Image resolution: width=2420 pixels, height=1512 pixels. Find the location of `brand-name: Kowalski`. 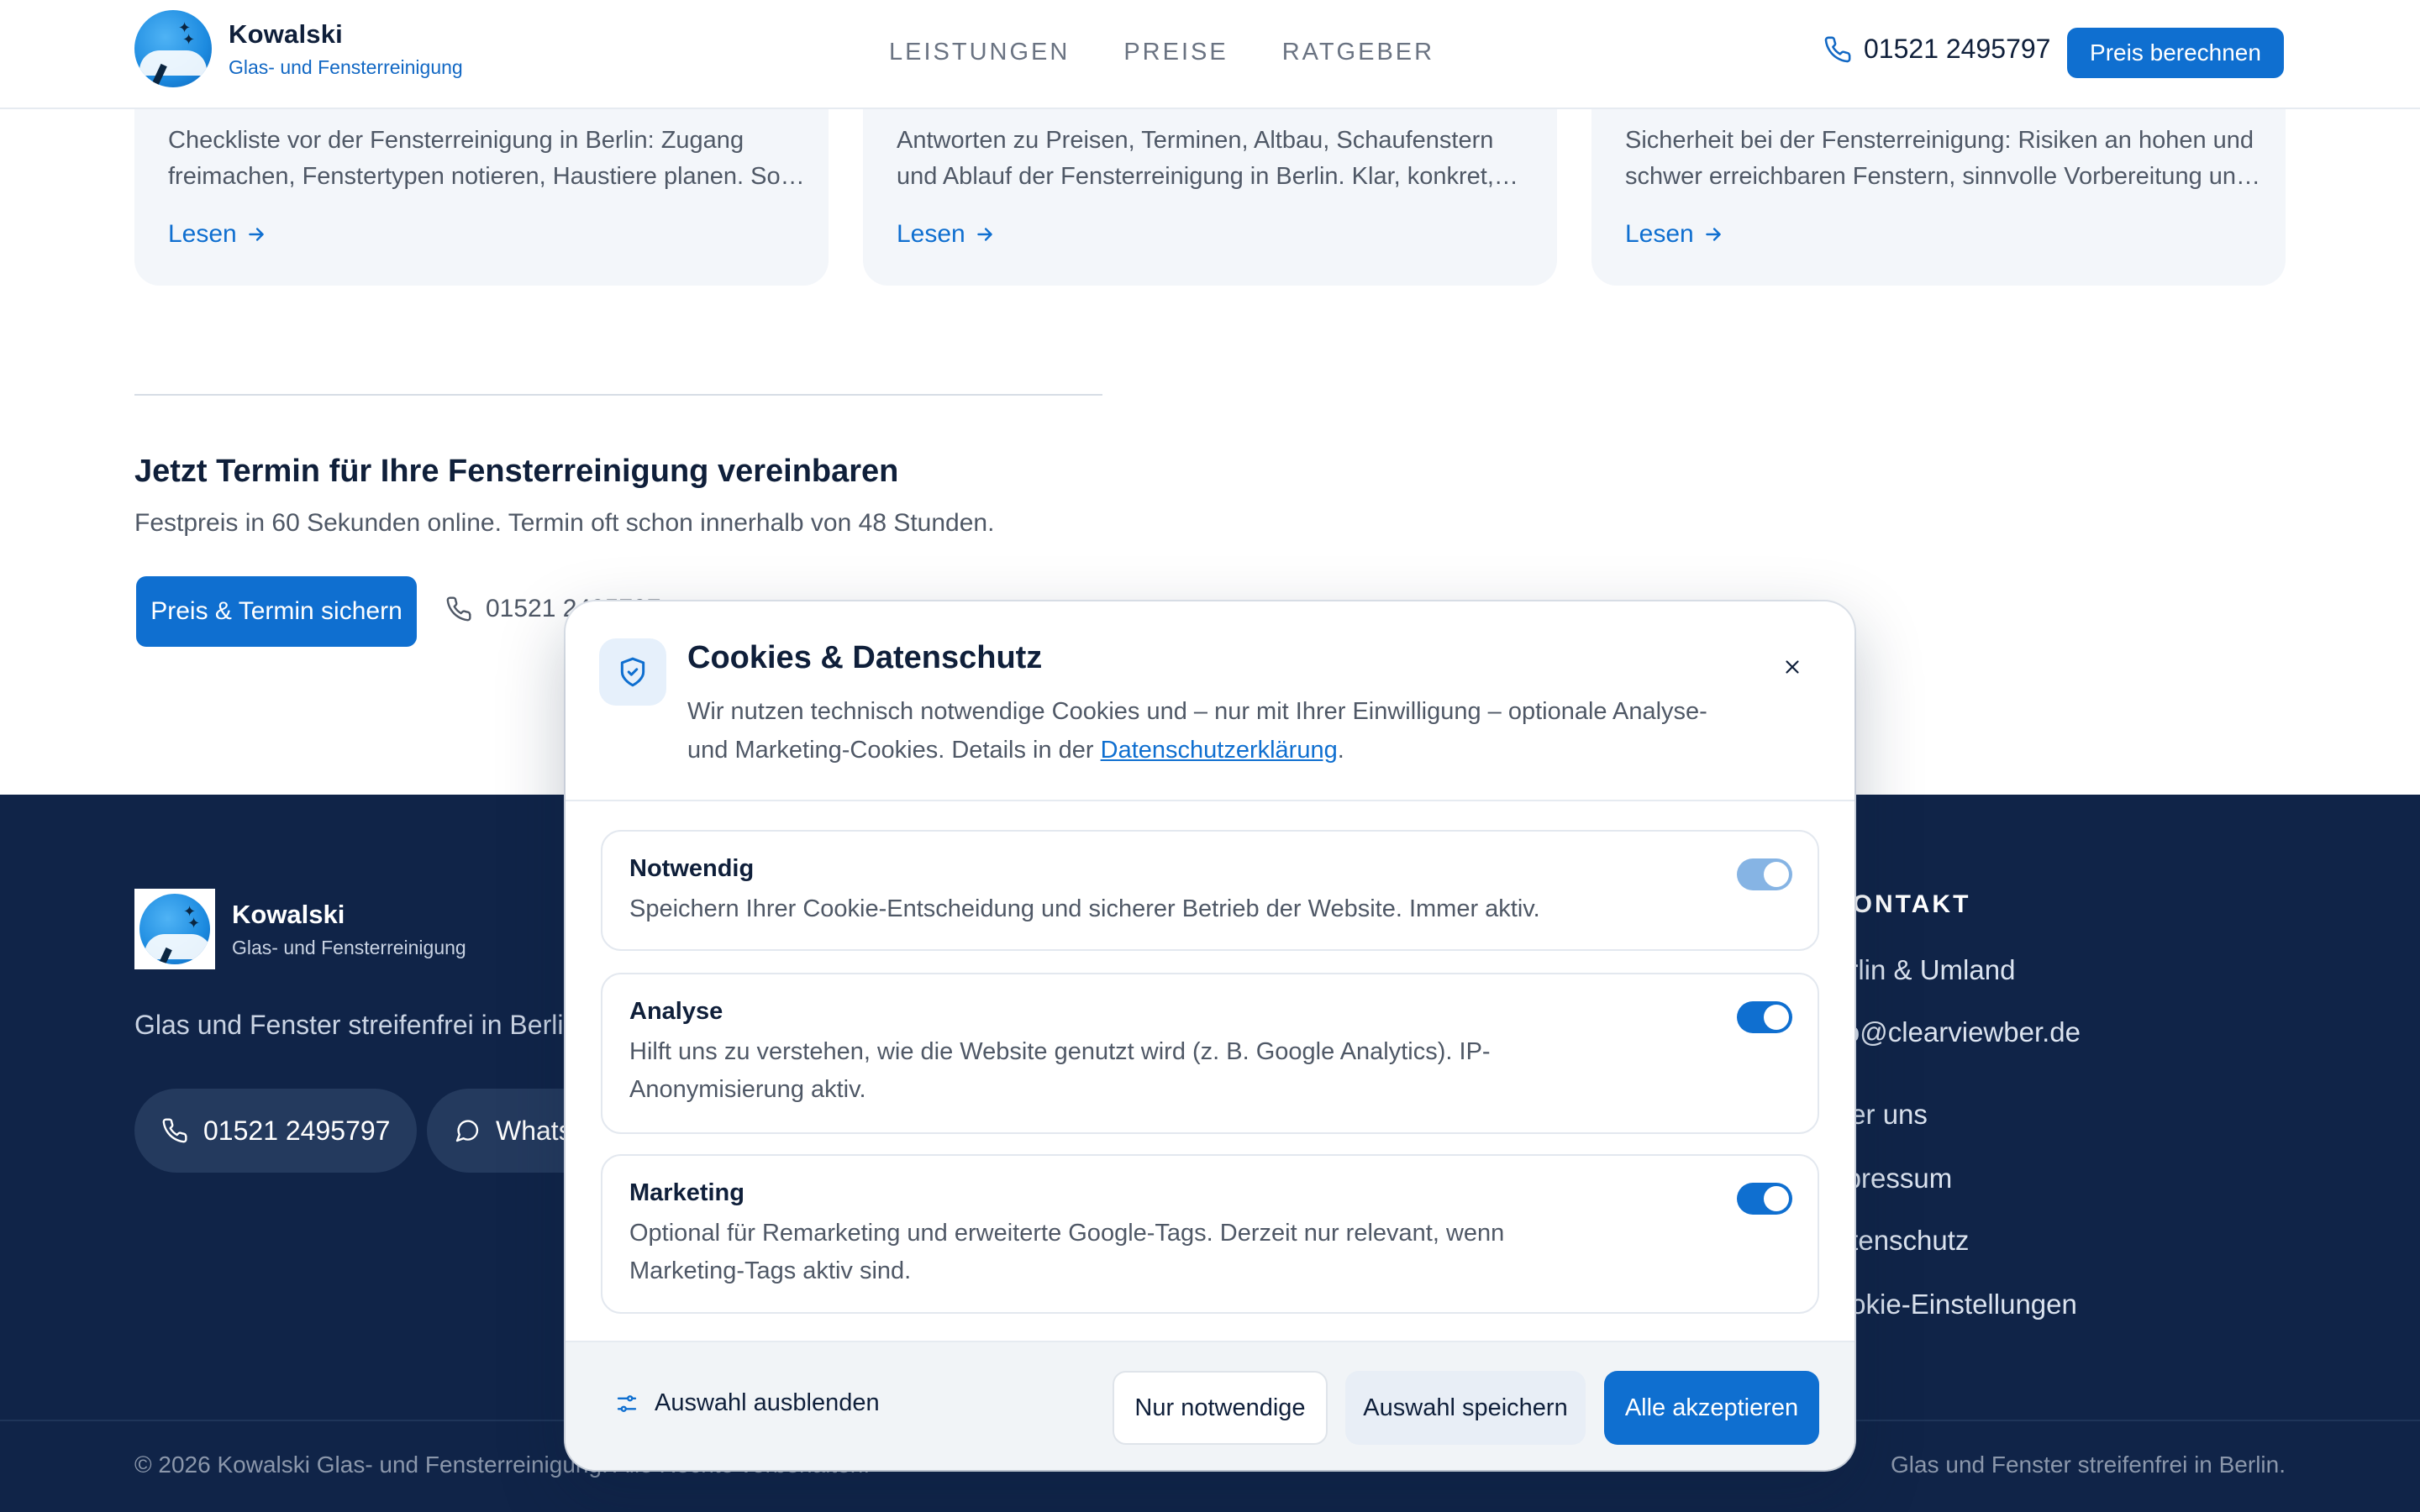

brand-name: Kowalski is located at coordinates (286, 33).